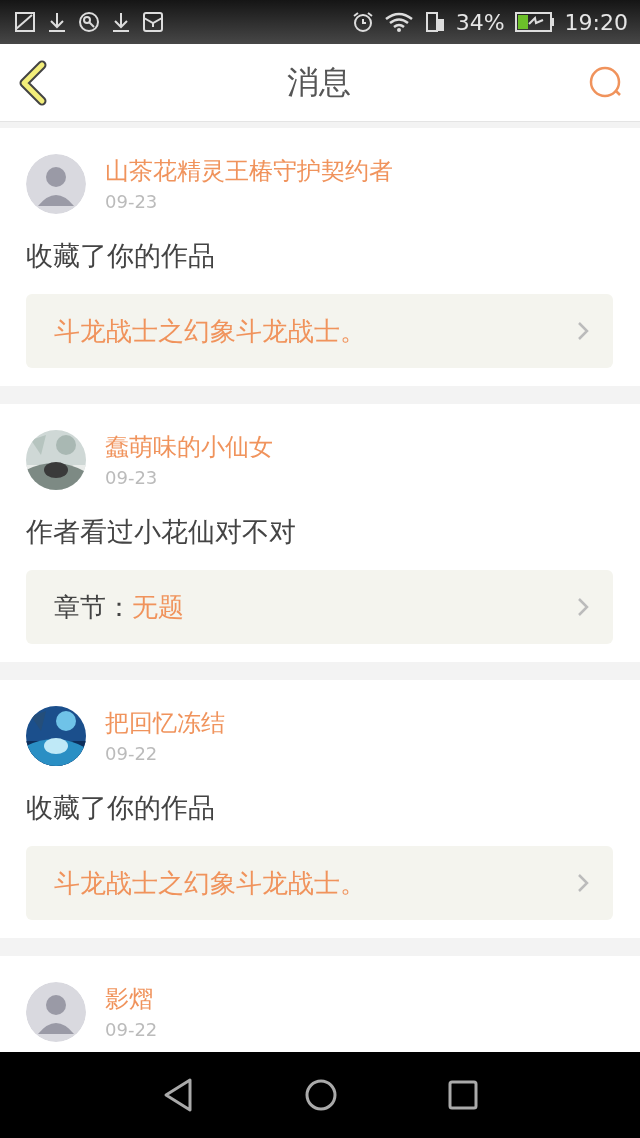  Describe the element at coordinates (321, 1095) in the screenshot. I see `home-nav-button` at that location.